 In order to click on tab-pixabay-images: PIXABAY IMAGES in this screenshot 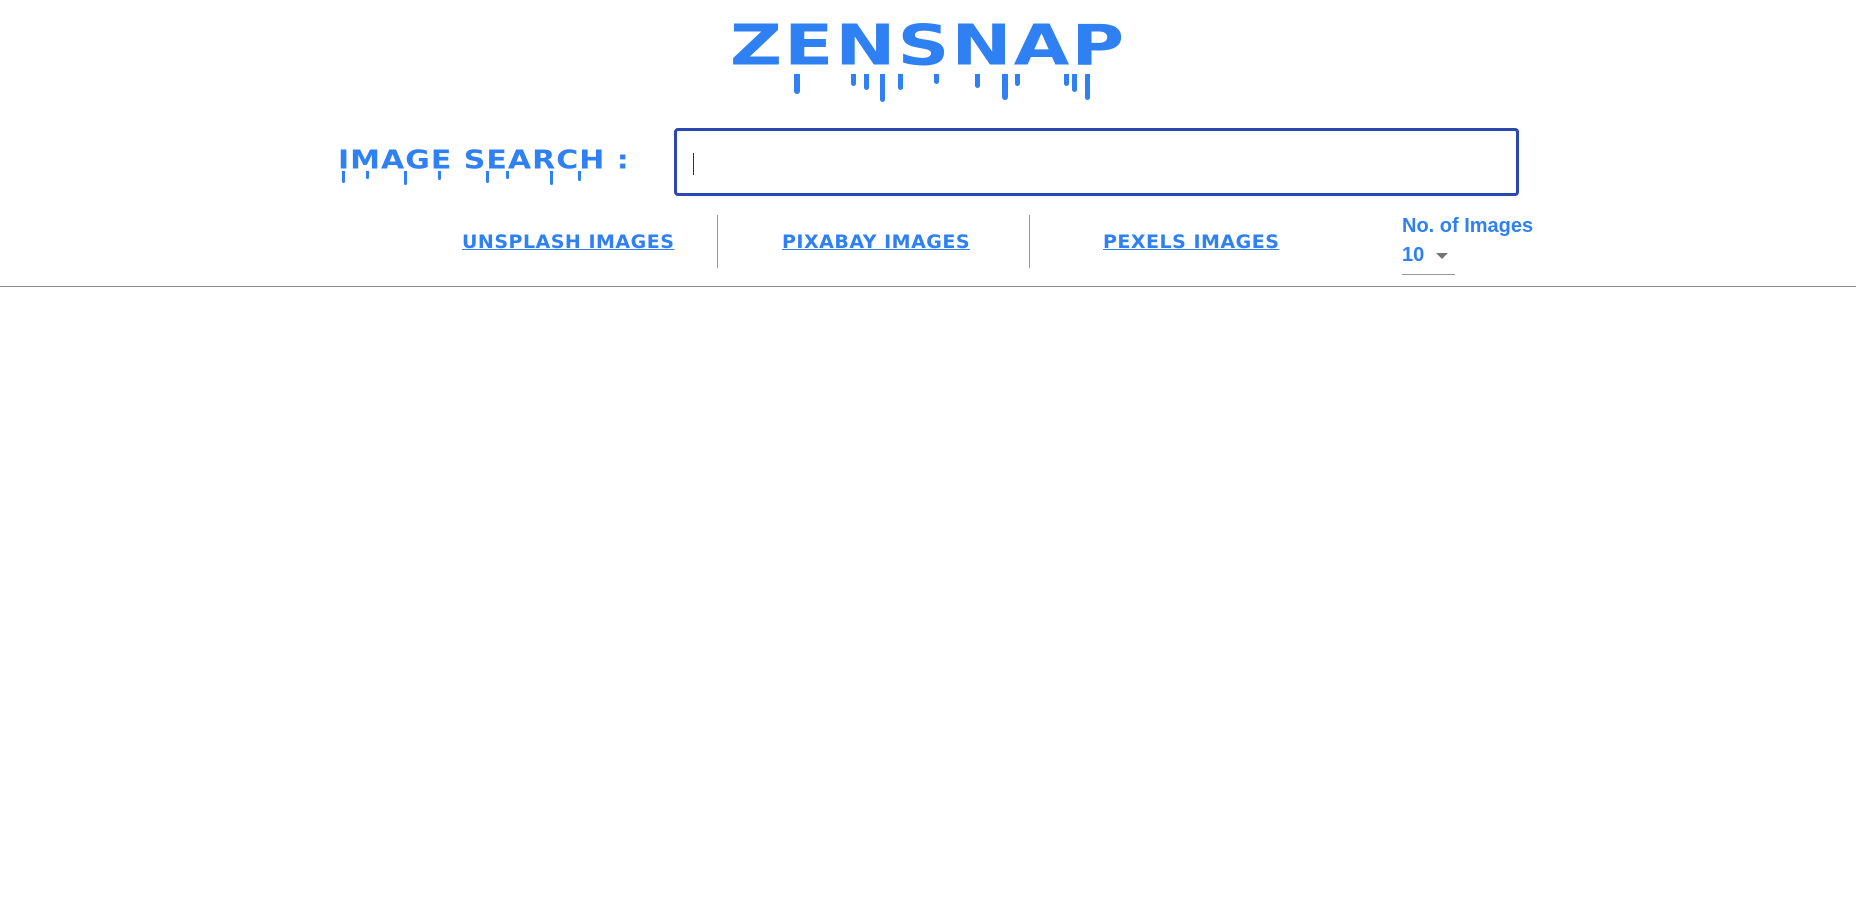, I will do `click(876, 242)`.